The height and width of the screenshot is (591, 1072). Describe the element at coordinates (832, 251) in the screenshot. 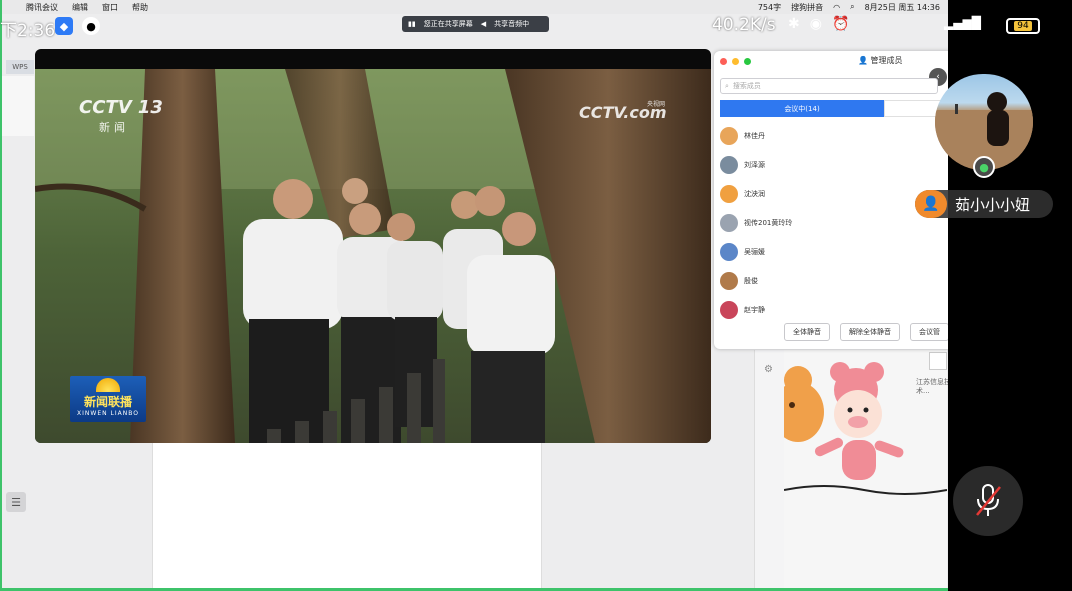

I see `list-item: 吴骊媛` at that location.